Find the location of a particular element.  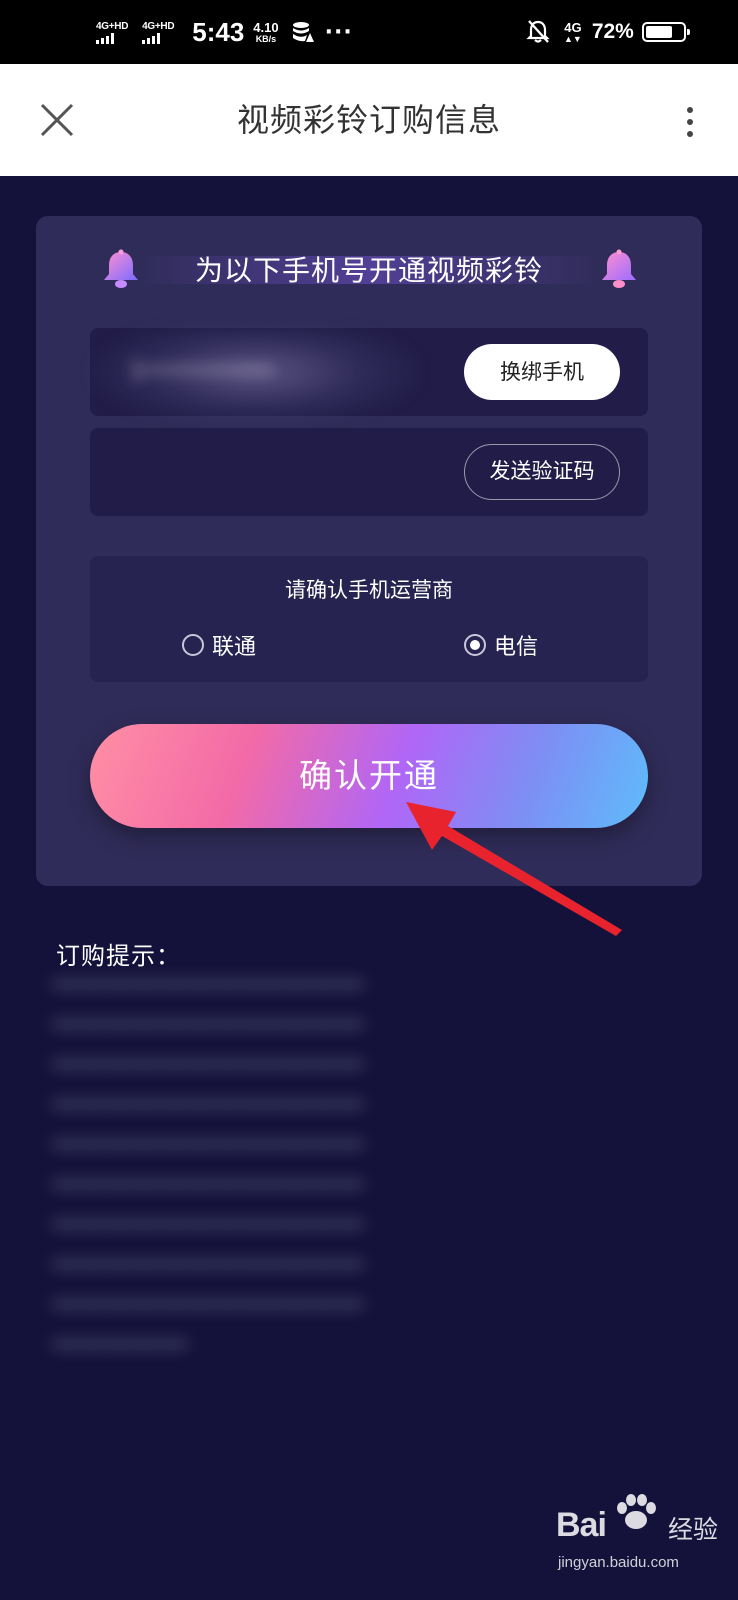

top-app-bar: 视频彩铃订购信息 is located at coordinates (369, 120).